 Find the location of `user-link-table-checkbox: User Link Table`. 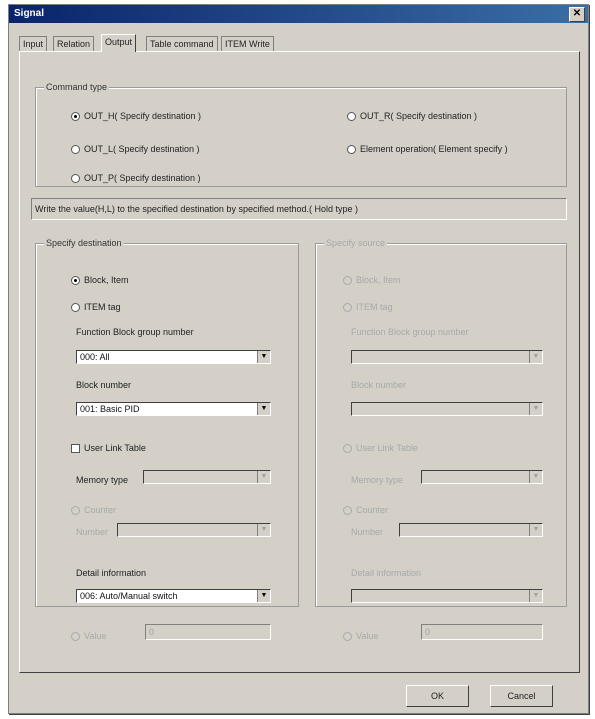

user-link-table-checkbox: User Link Table is located at coordinates (108, 448).